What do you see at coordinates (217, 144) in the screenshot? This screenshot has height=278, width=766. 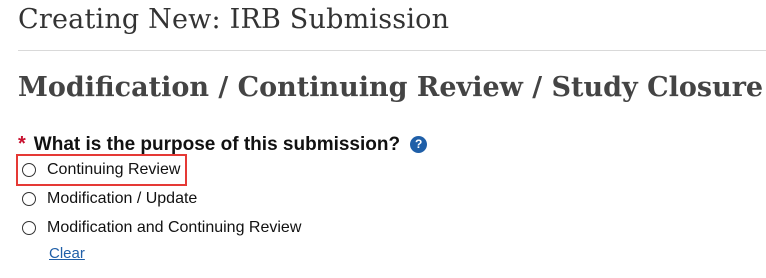 I see `question-label: What is the purpose of this submission?` at bounding box center [217, 144].